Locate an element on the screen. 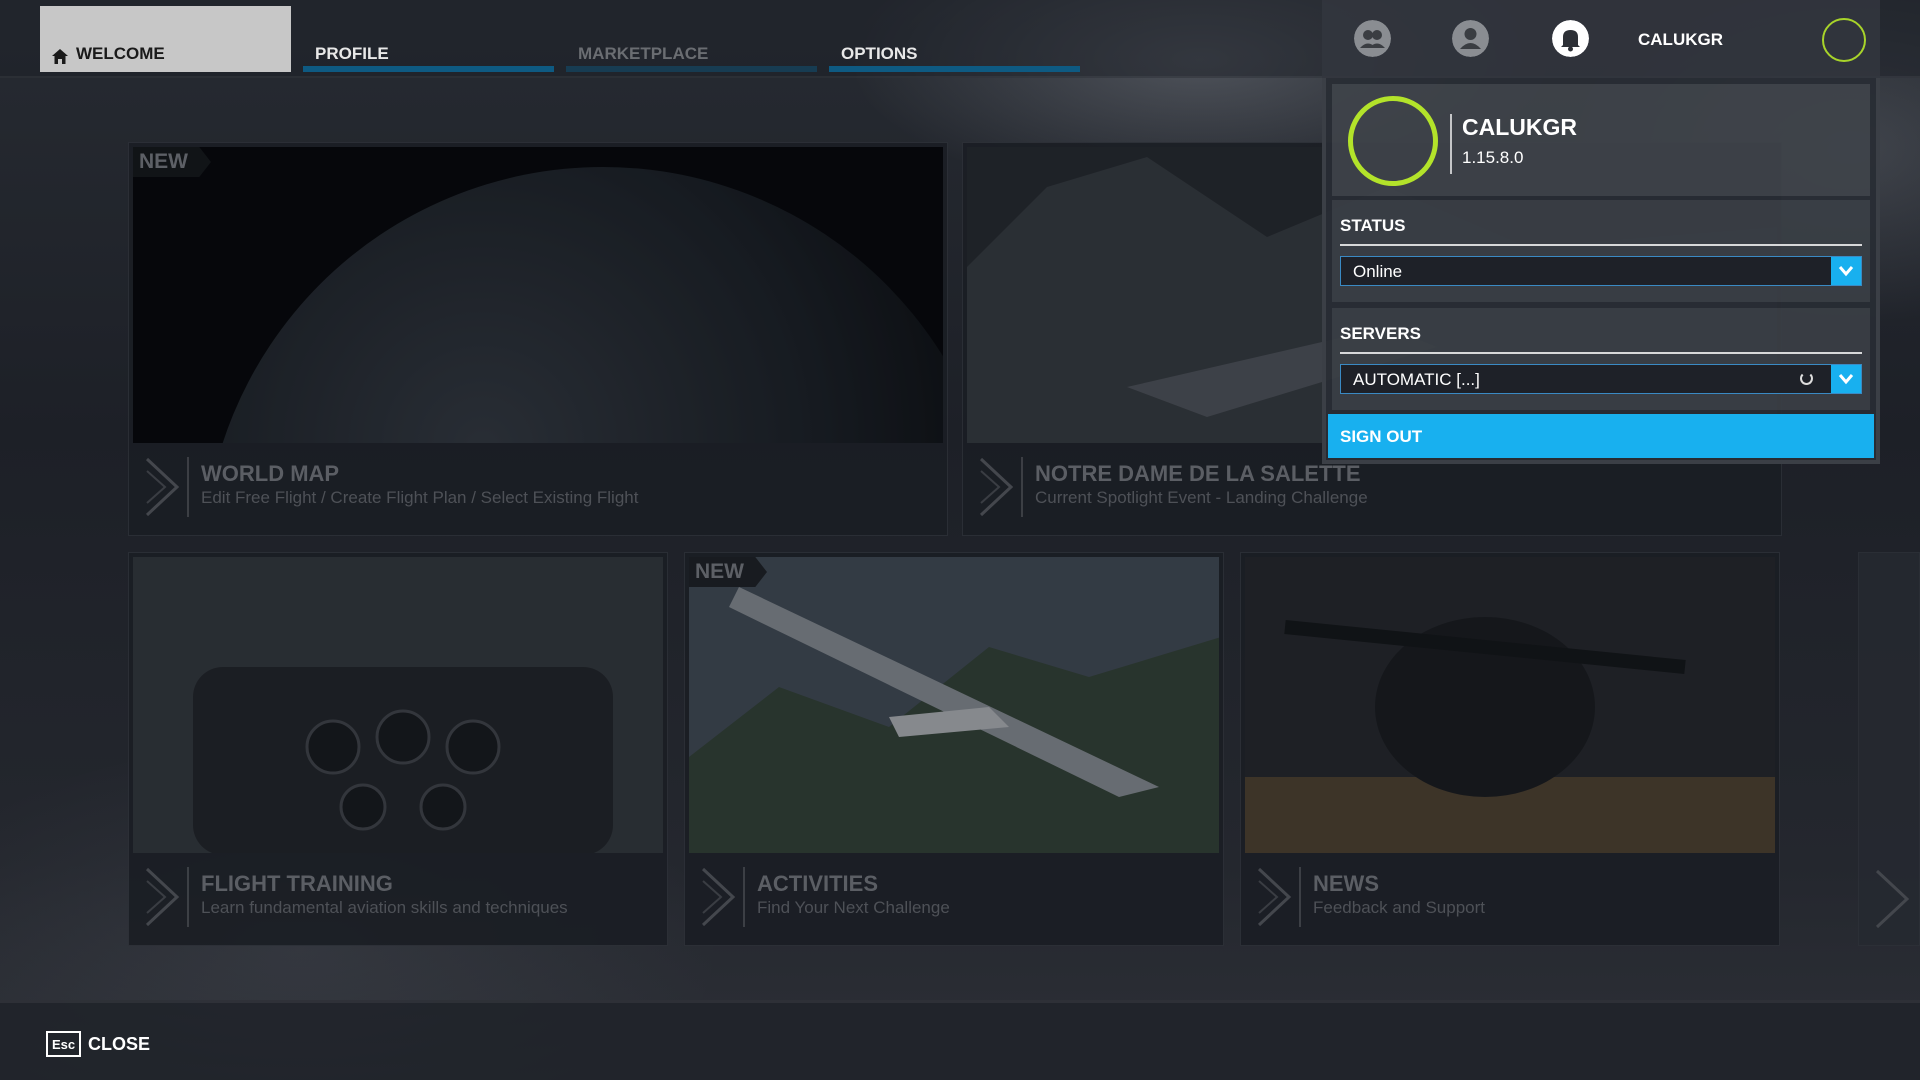 The image size is (1920, 1080). tab-options: OPTIONS is located at coordinates (954, 39).